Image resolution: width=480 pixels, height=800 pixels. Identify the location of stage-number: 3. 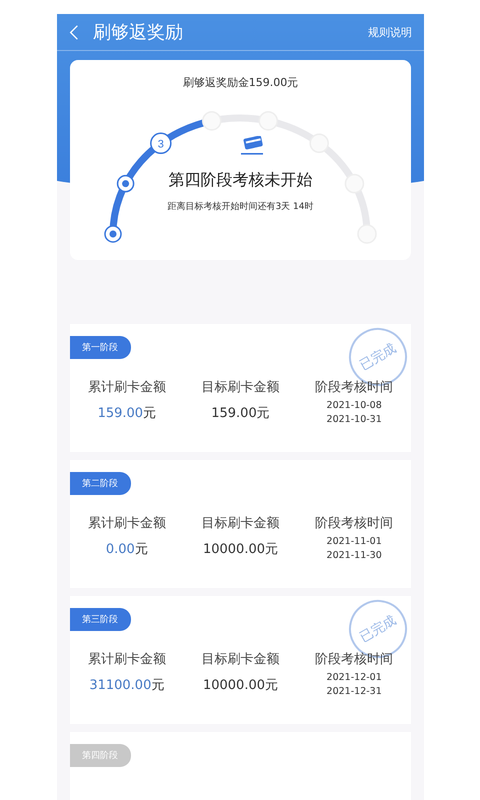
(161, 144).